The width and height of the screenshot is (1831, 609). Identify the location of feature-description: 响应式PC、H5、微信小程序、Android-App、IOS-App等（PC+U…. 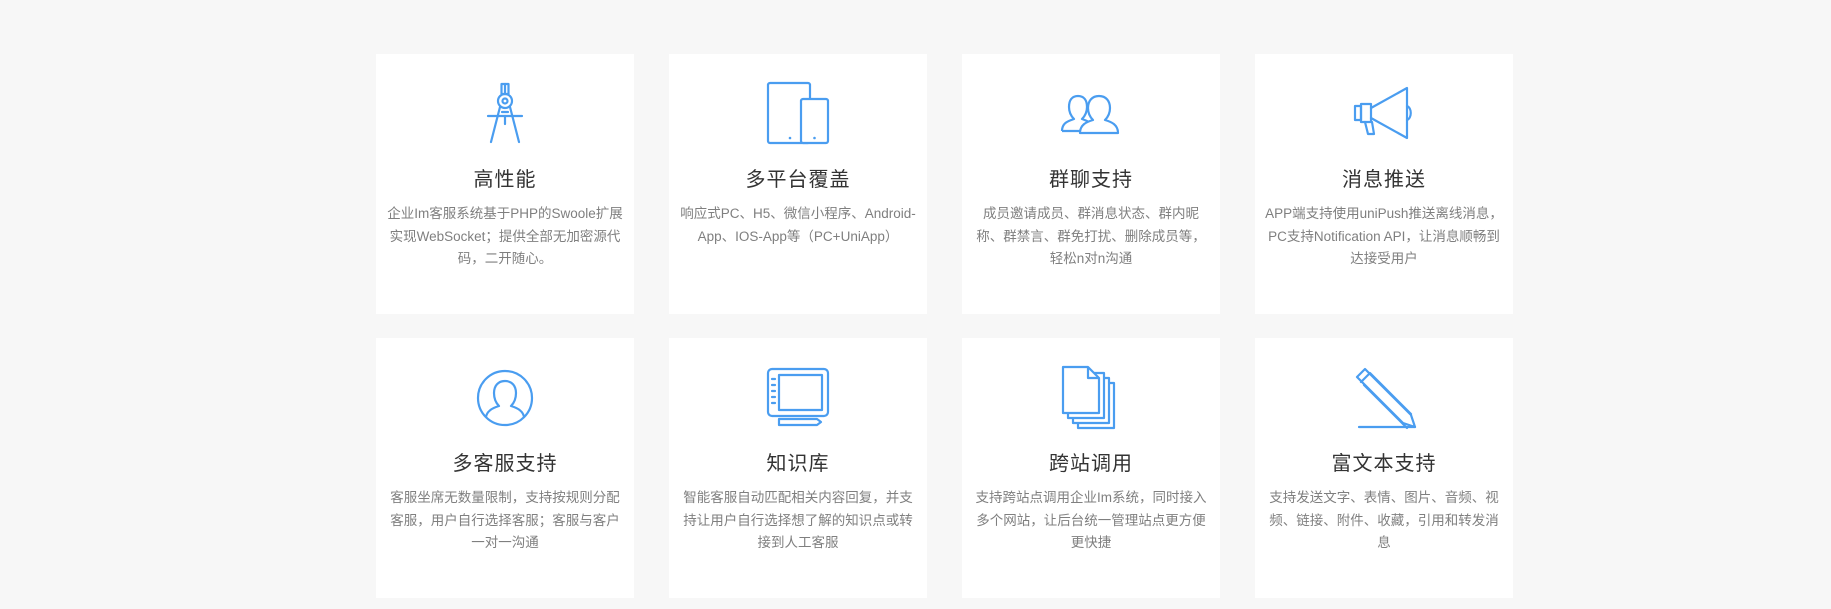
(798, 225).